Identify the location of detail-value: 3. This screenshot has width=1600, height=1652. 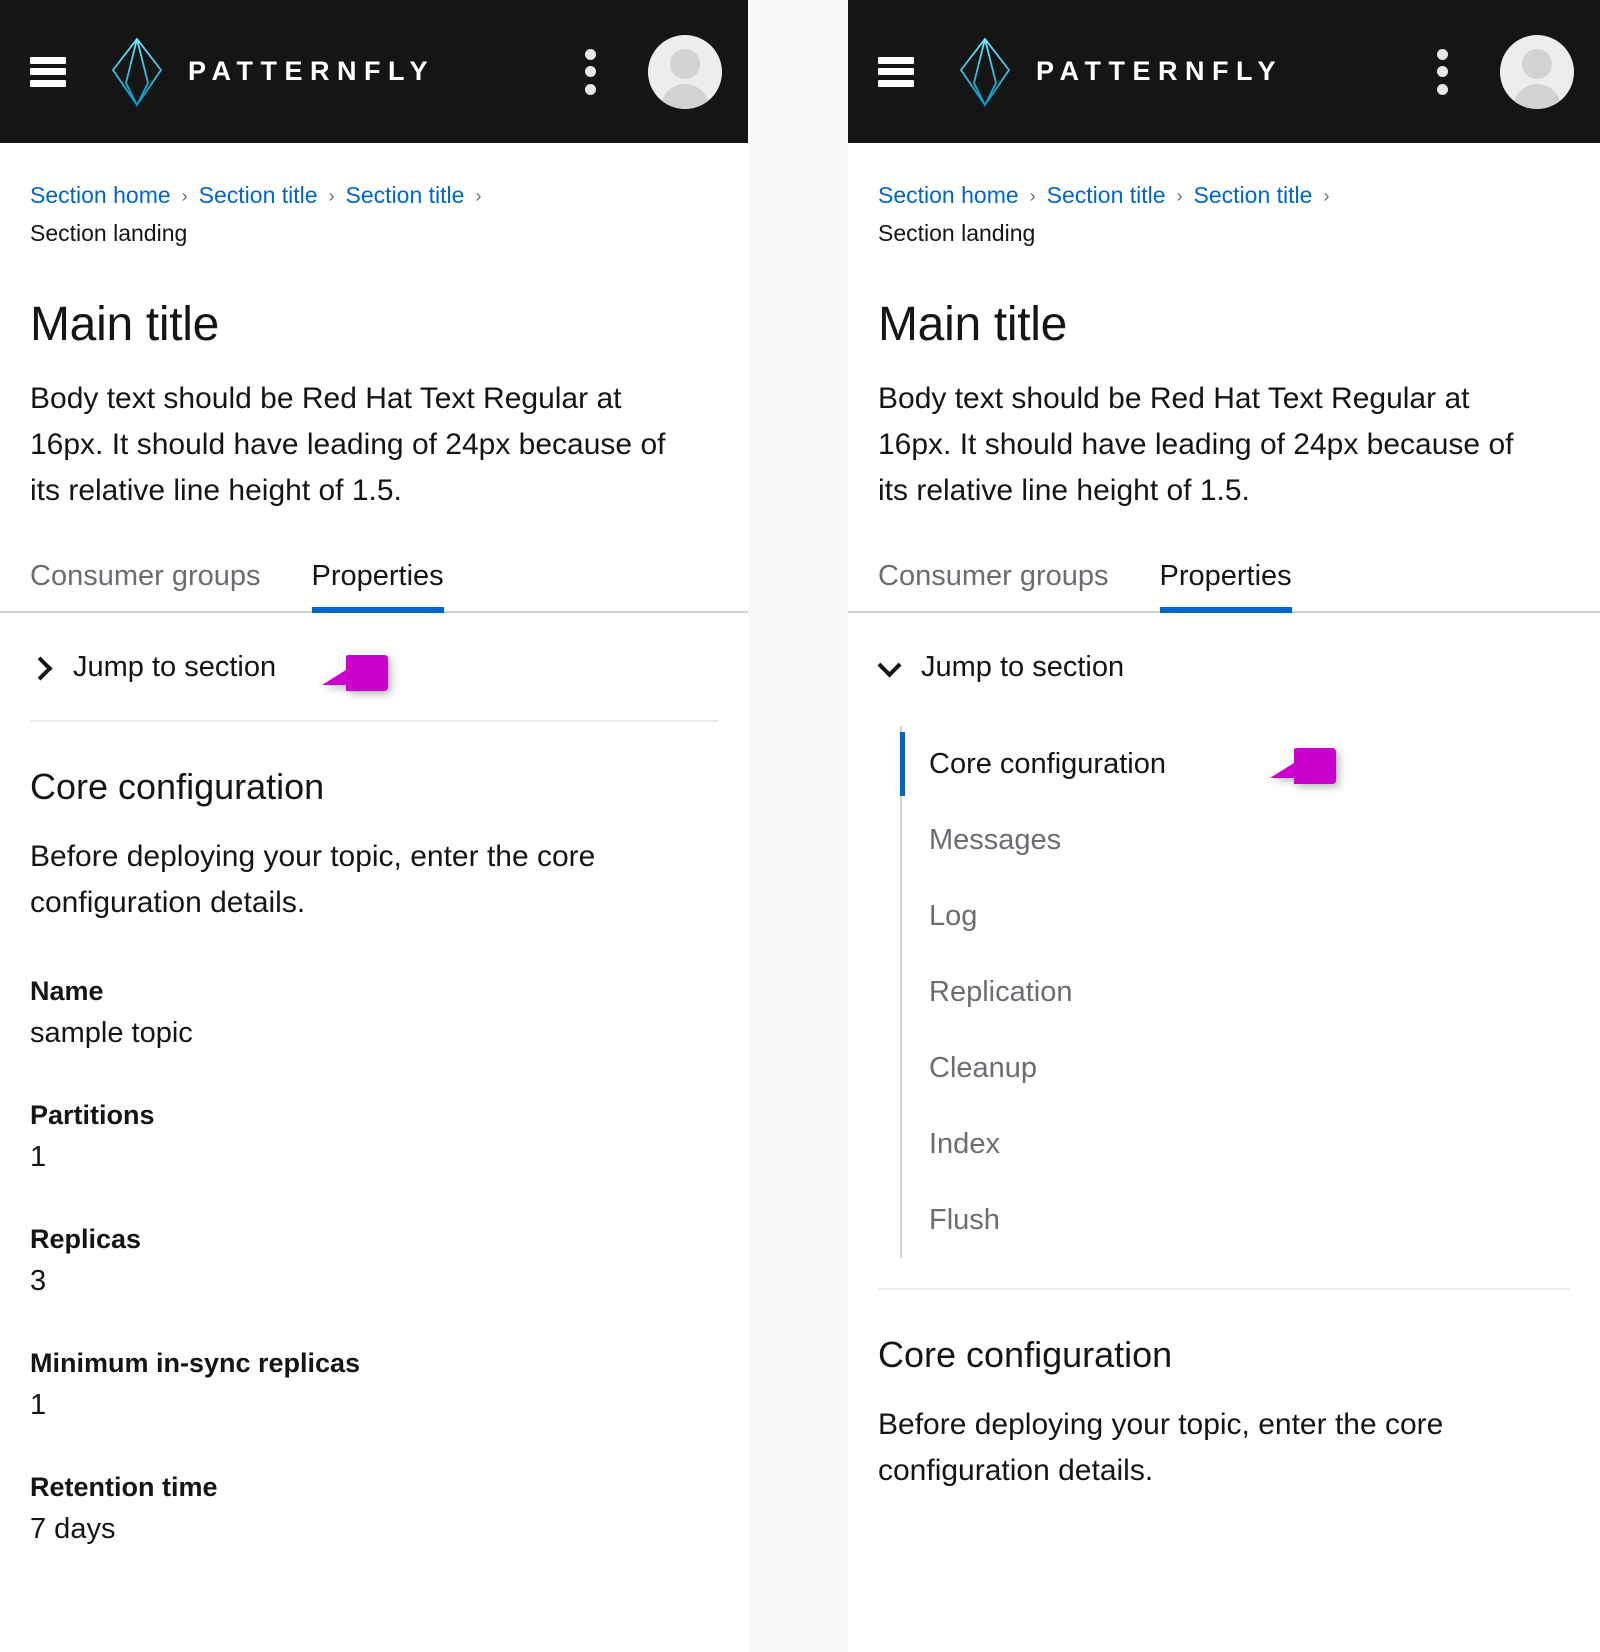
(38, 1281).